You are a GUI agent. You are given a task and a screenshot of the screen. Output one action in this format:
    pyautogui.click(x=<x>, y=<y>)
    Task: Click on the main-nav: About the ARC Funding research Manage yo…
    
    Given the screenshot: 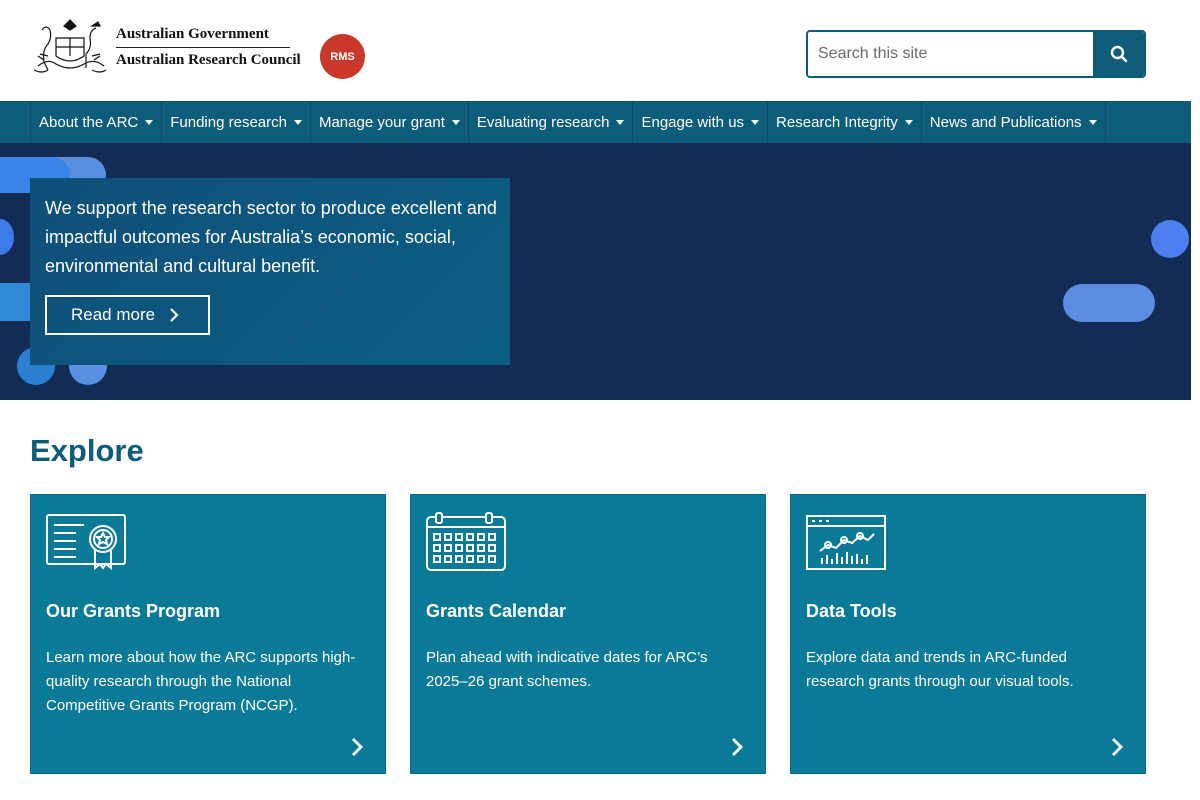 What is the action you would take?
    pyautogui.click(x=595, y=122)
    